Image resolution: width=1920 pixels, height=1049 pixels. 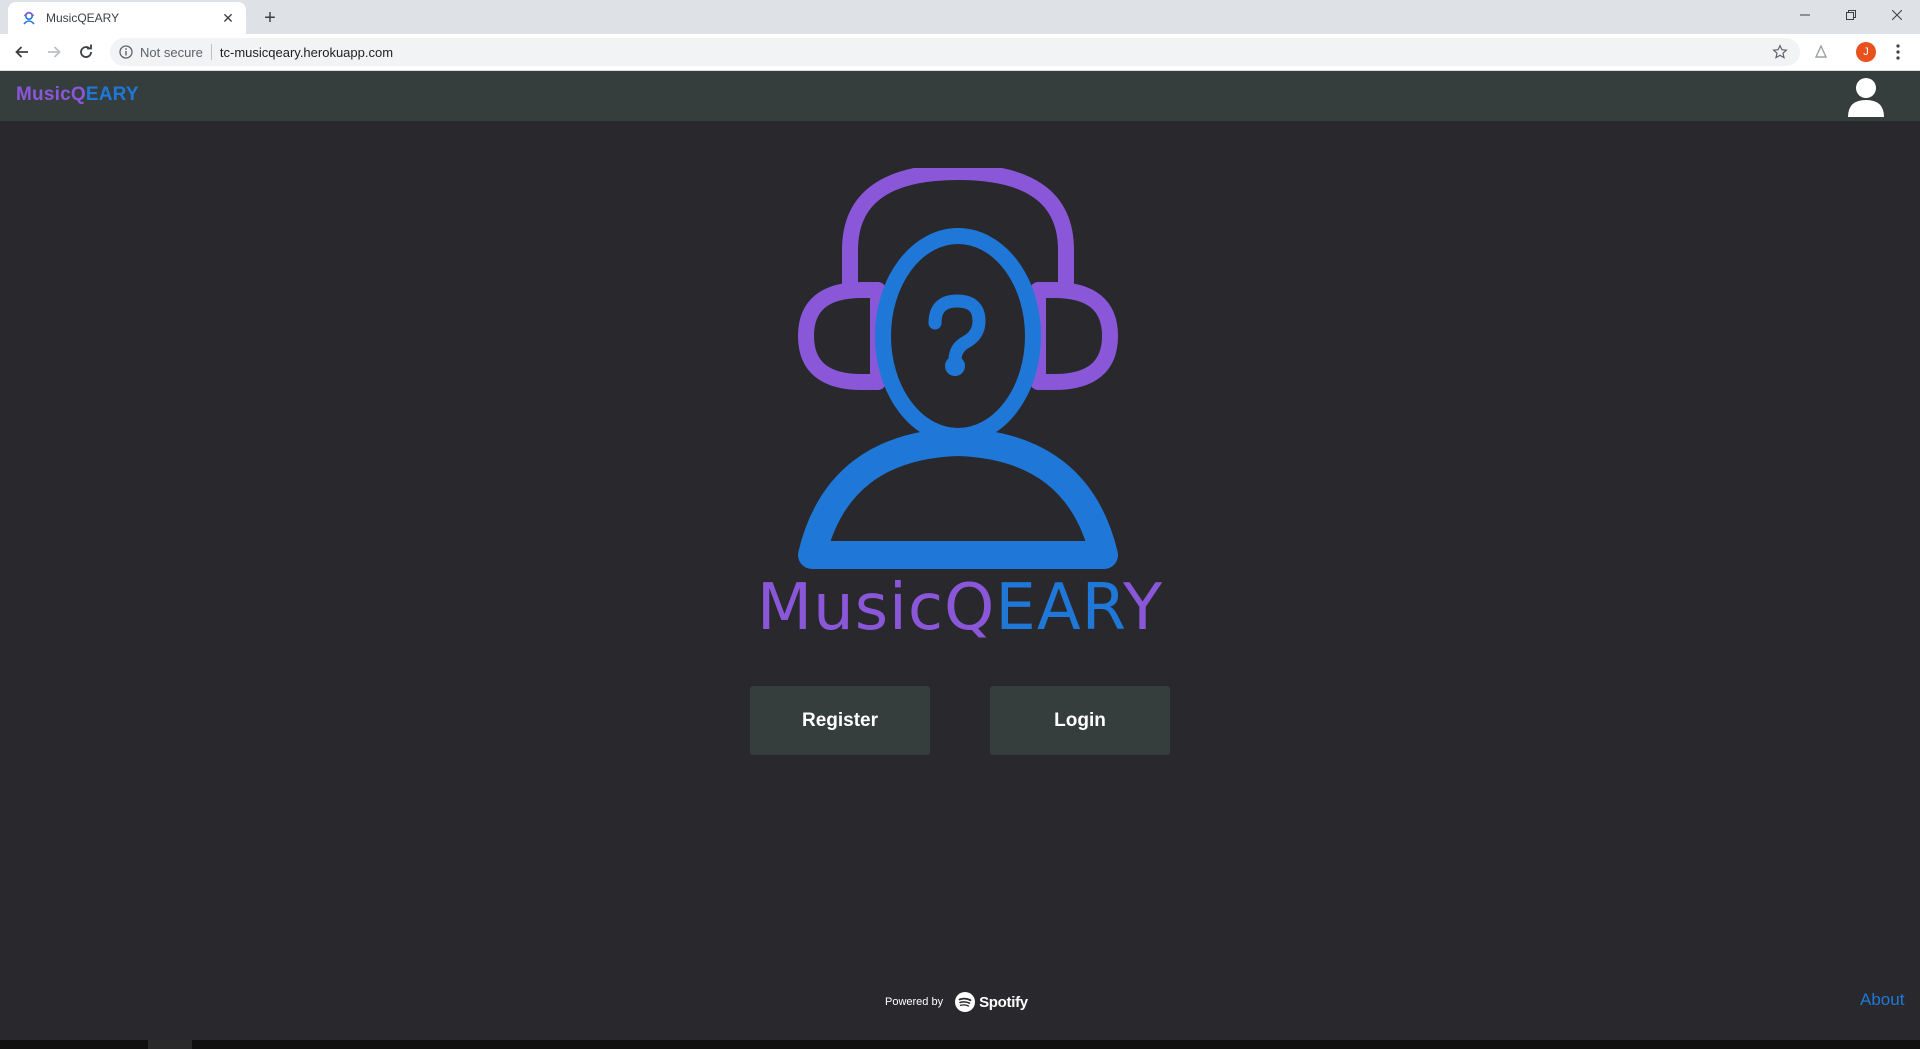 What do you see at coordinates (228, 18) in the screenshot?
I see `tab-close-icon: ✕` at bounding box center [228, 18].